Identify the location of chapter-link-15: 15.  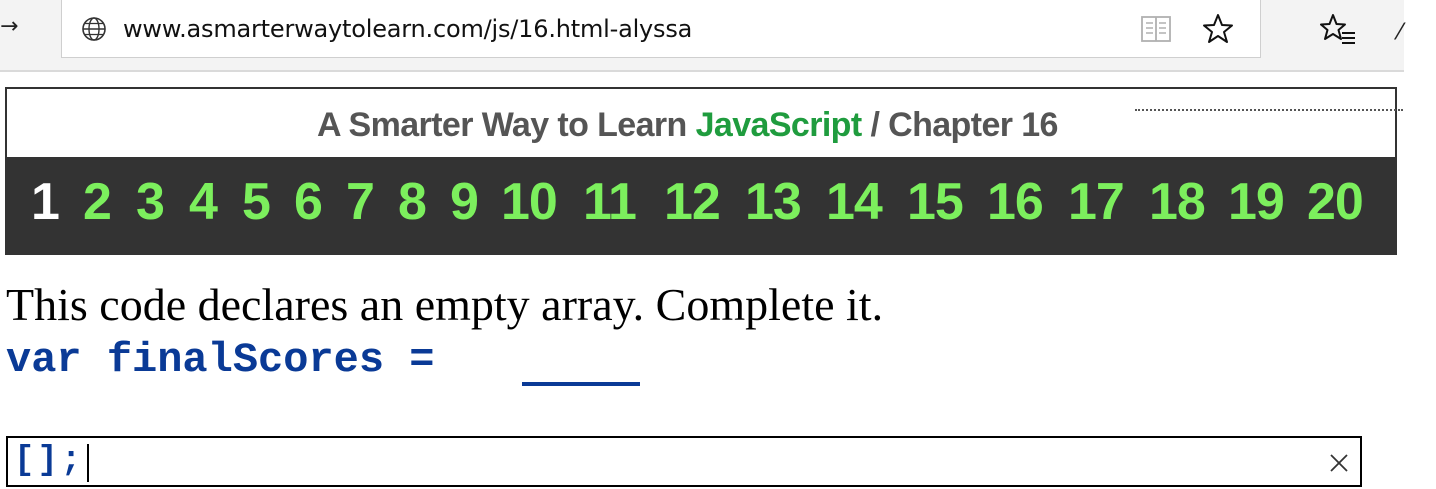
(935, 202).